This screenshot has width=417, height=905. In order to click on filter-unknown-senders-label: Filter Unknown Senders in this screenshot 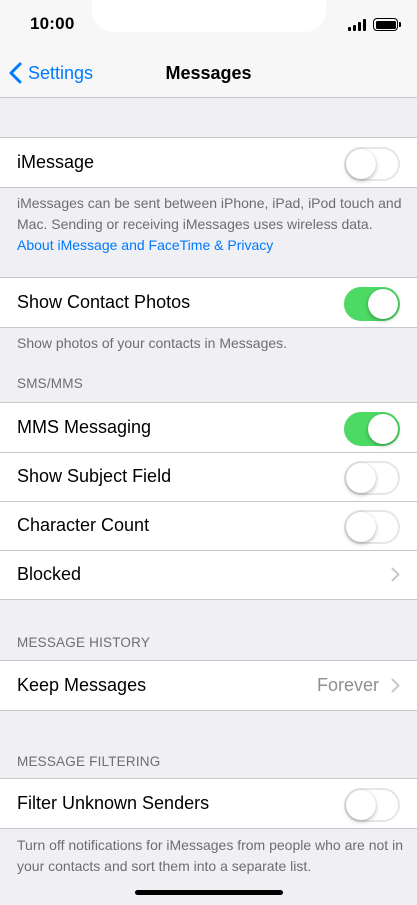, I will do `click(113, 803)`.